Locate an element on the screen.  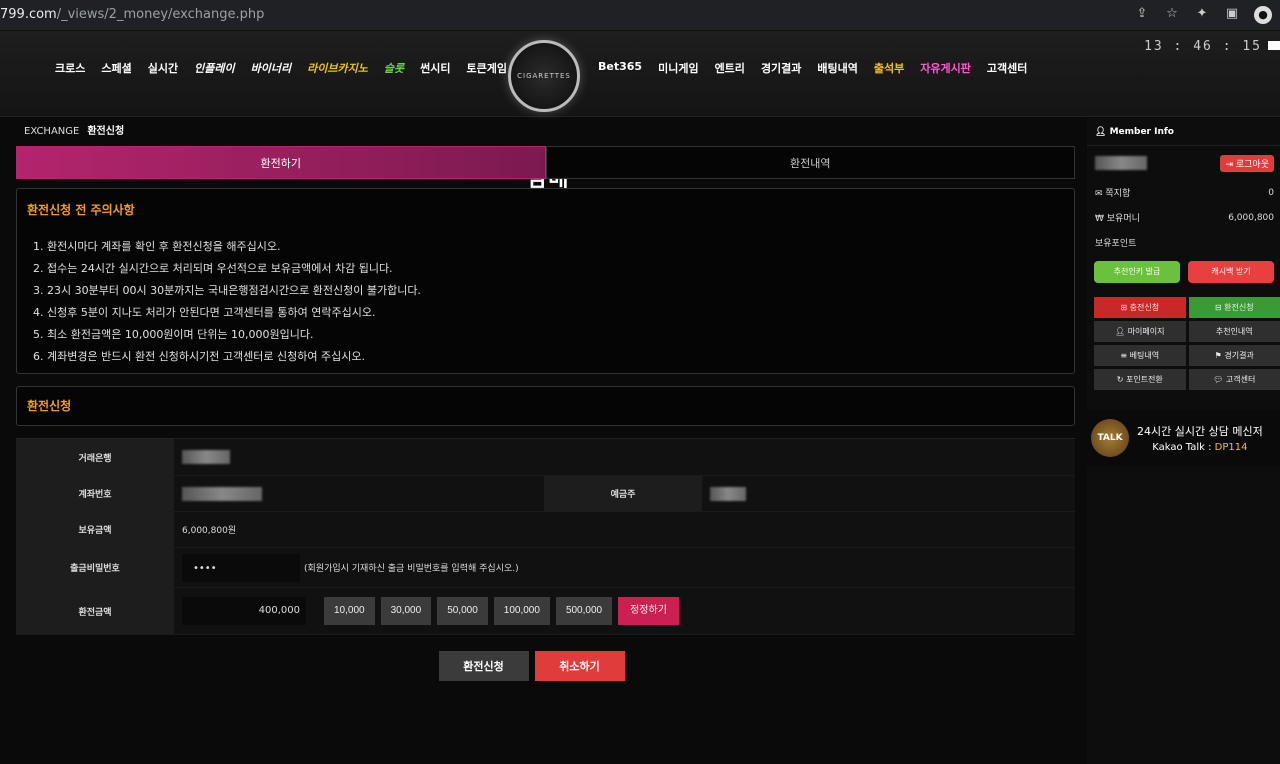
account-label: 계좌번호 is located at coordinates (95, 493).